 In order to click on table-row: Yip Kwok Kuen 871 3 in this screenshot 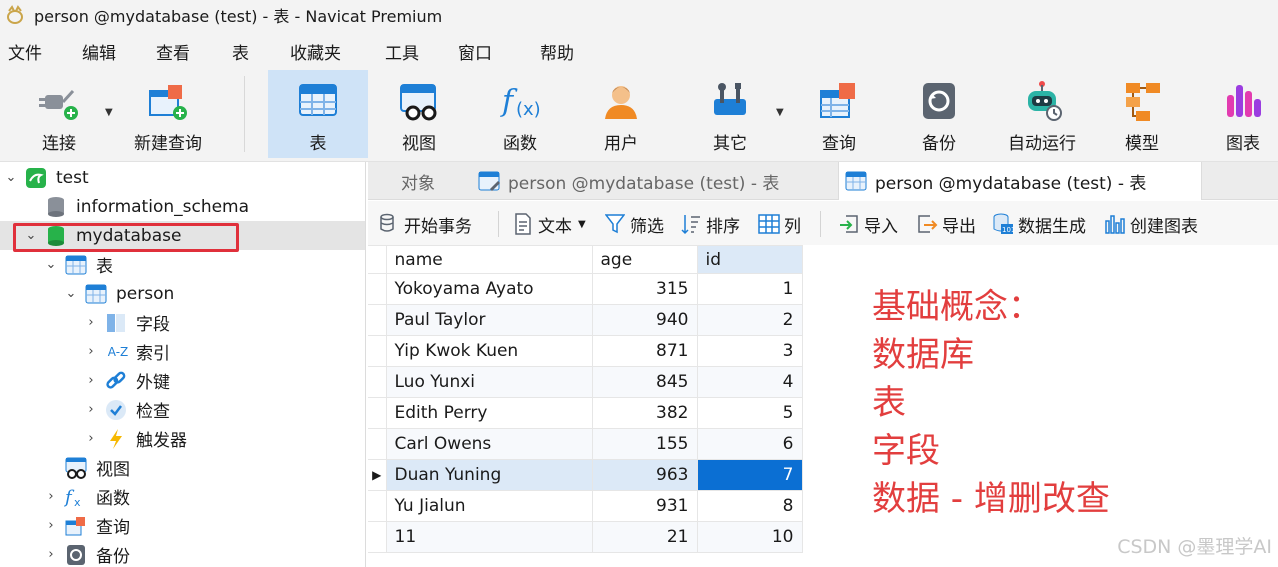, I will do `click(585, 351)`.